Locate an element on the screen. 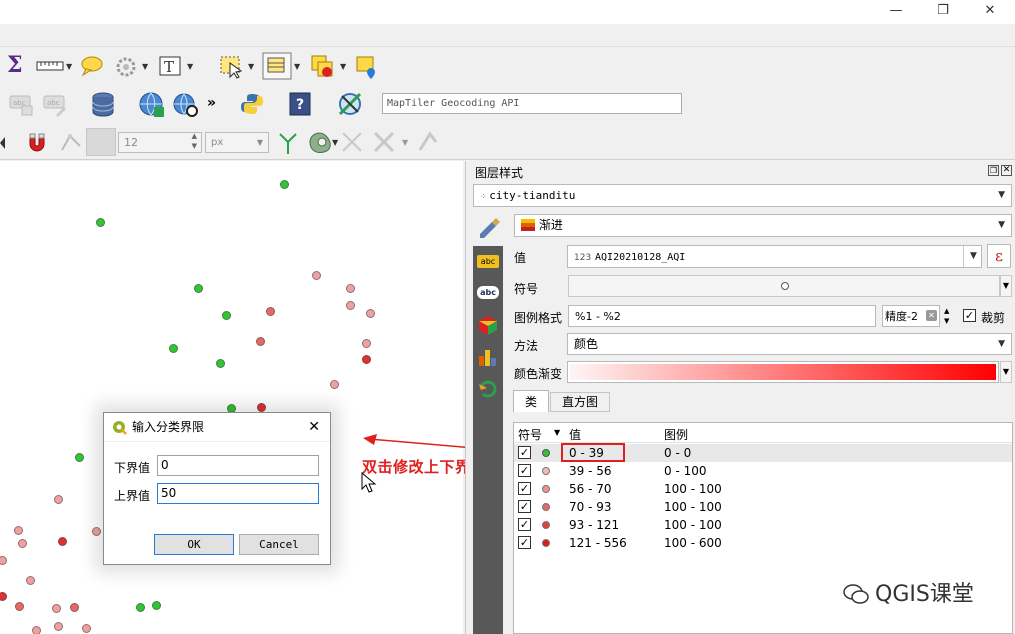  minimize-icon: — is located at coordinates (896, 12).